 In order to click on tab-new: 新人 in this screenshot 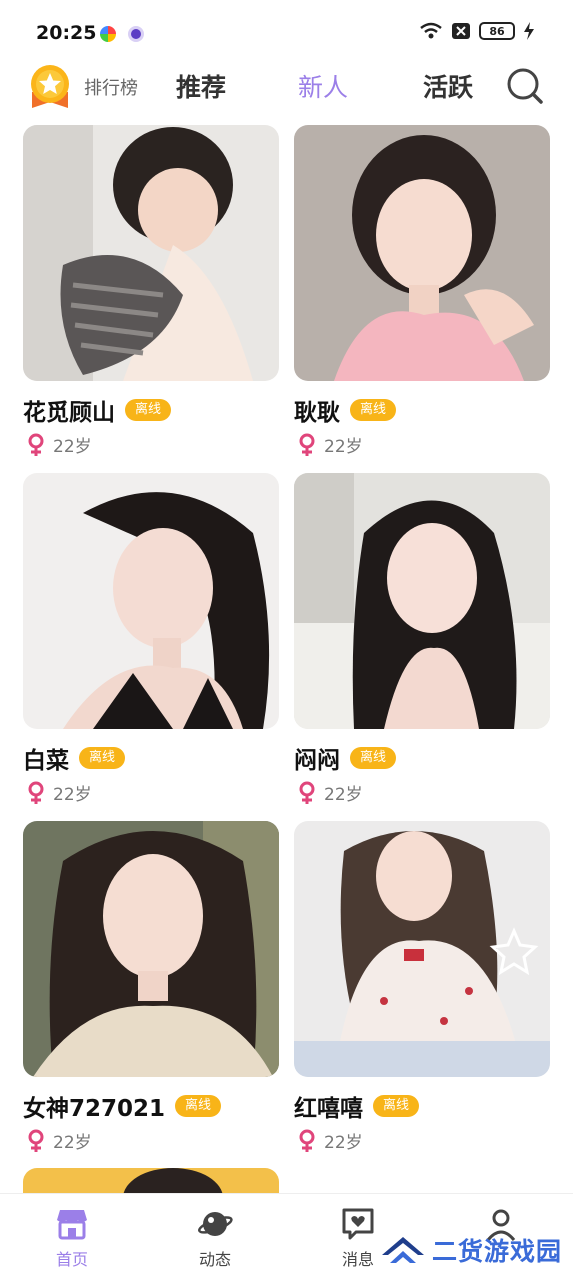, I will do `click(323, 86)`.